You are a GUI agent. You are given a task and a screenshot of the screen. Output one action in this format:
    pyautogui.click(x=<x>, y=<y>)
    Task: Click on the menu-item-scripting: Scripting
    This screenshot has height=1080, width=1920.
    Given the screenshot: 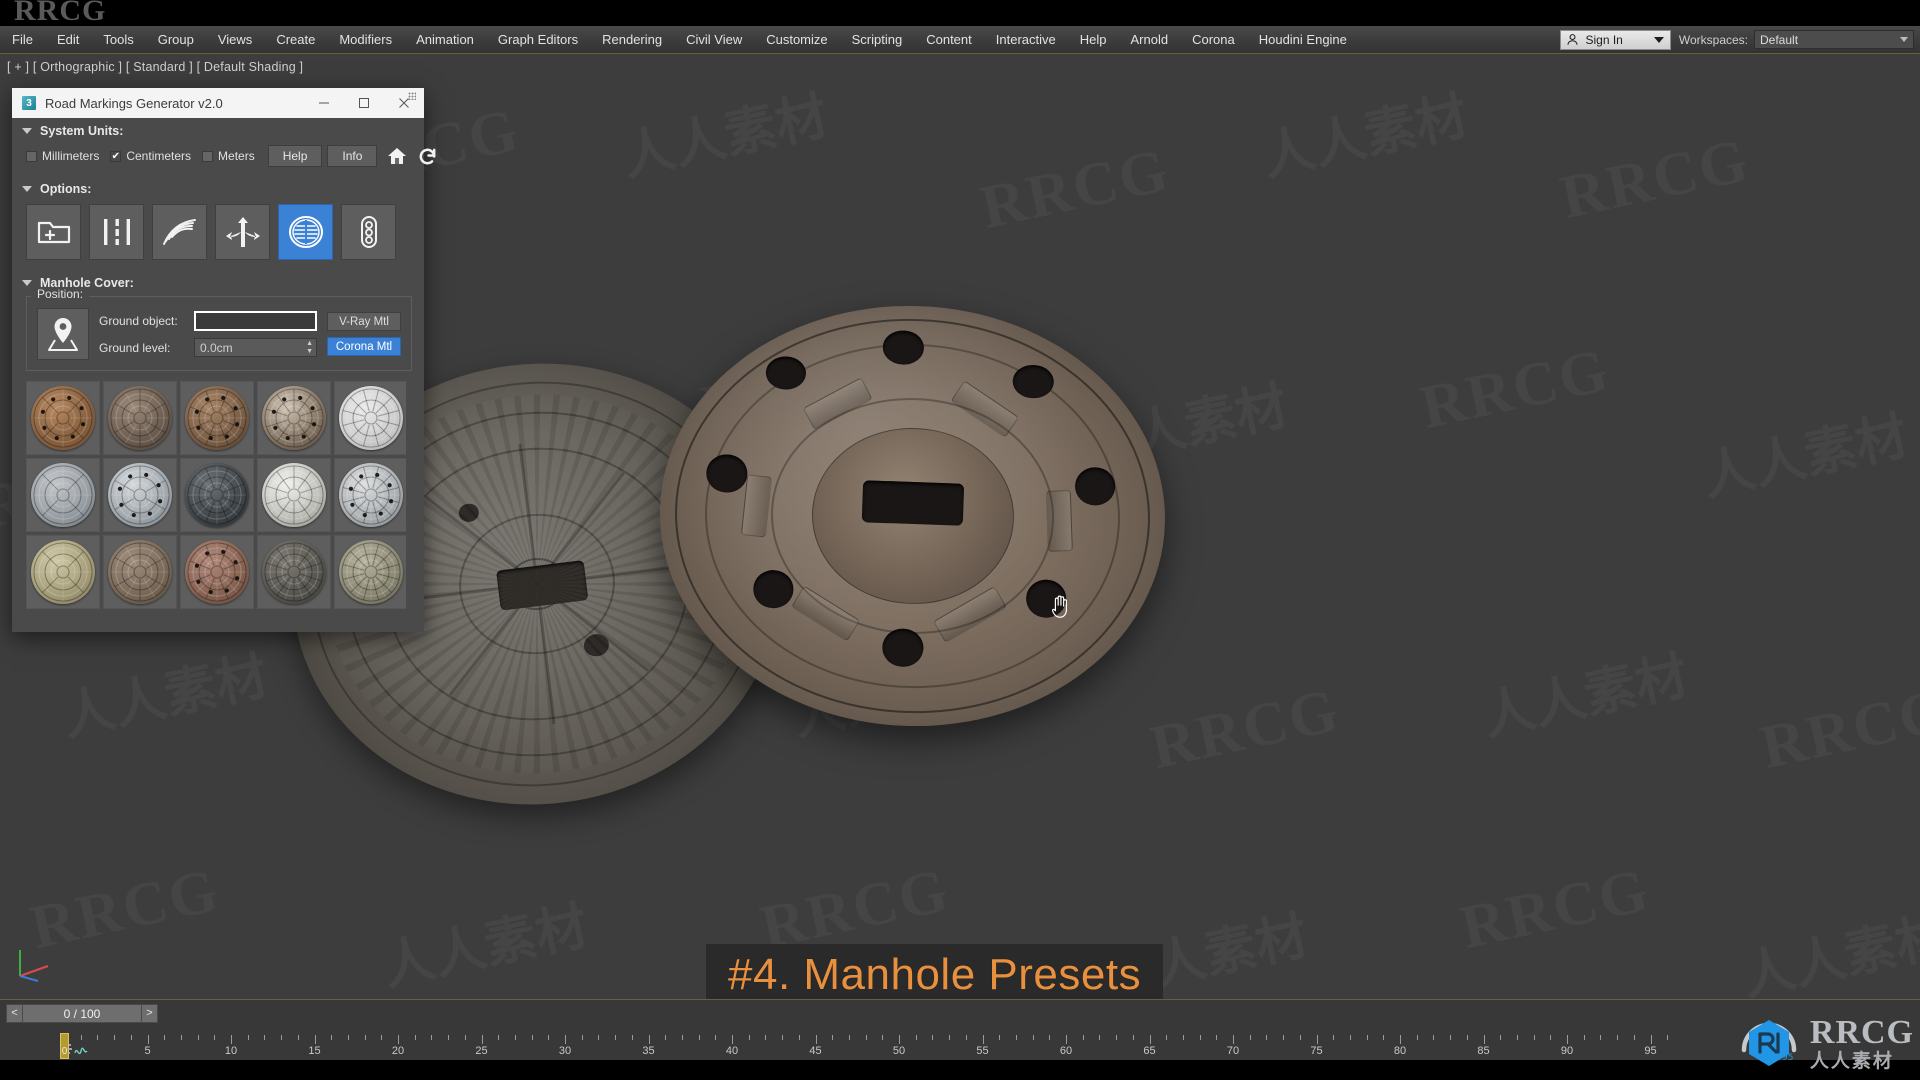 What is the action you would take?
    pyautogui.click(x=877, y=40)
    